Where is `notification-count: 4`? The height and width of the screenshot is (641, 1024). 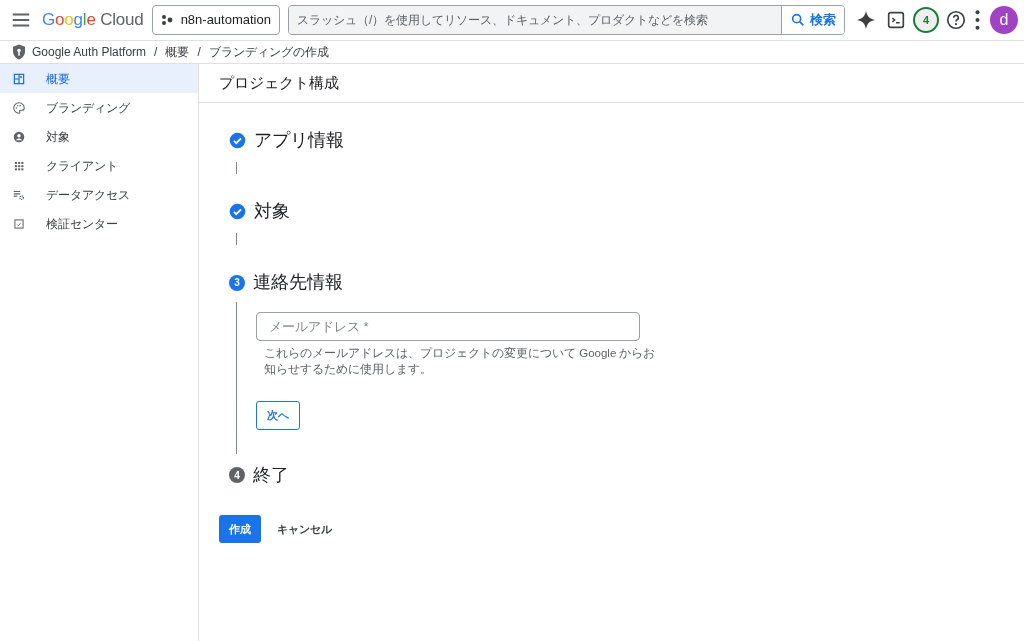
notification-count: 4 is located at coordinates (926, 20).